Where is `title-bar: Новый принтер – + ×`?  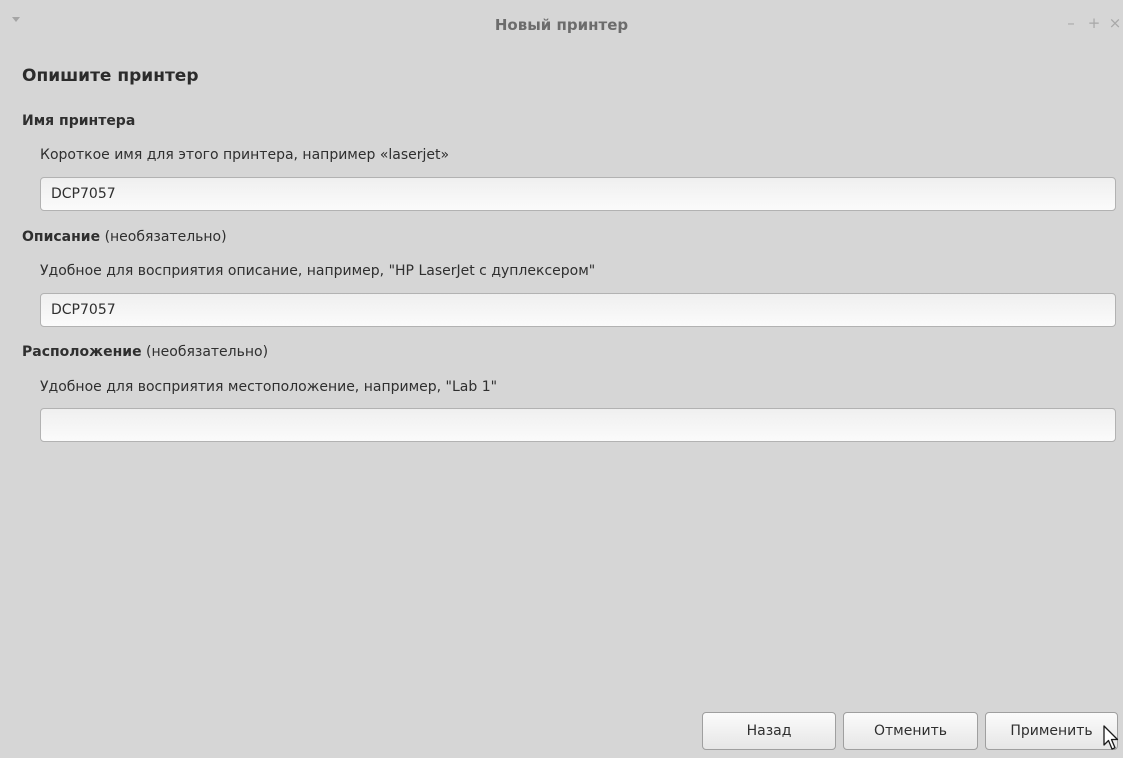 title-bar: Новый принтер – + × is located at coordinates (561, 25).